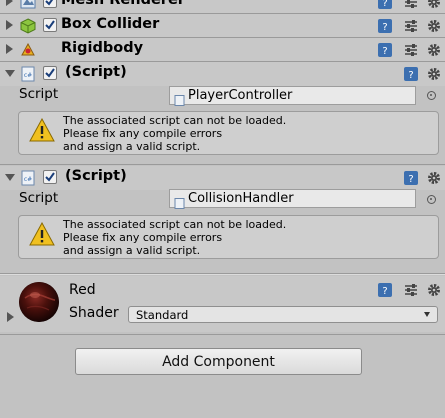  I want to click on section-divider, so click(222, 334).